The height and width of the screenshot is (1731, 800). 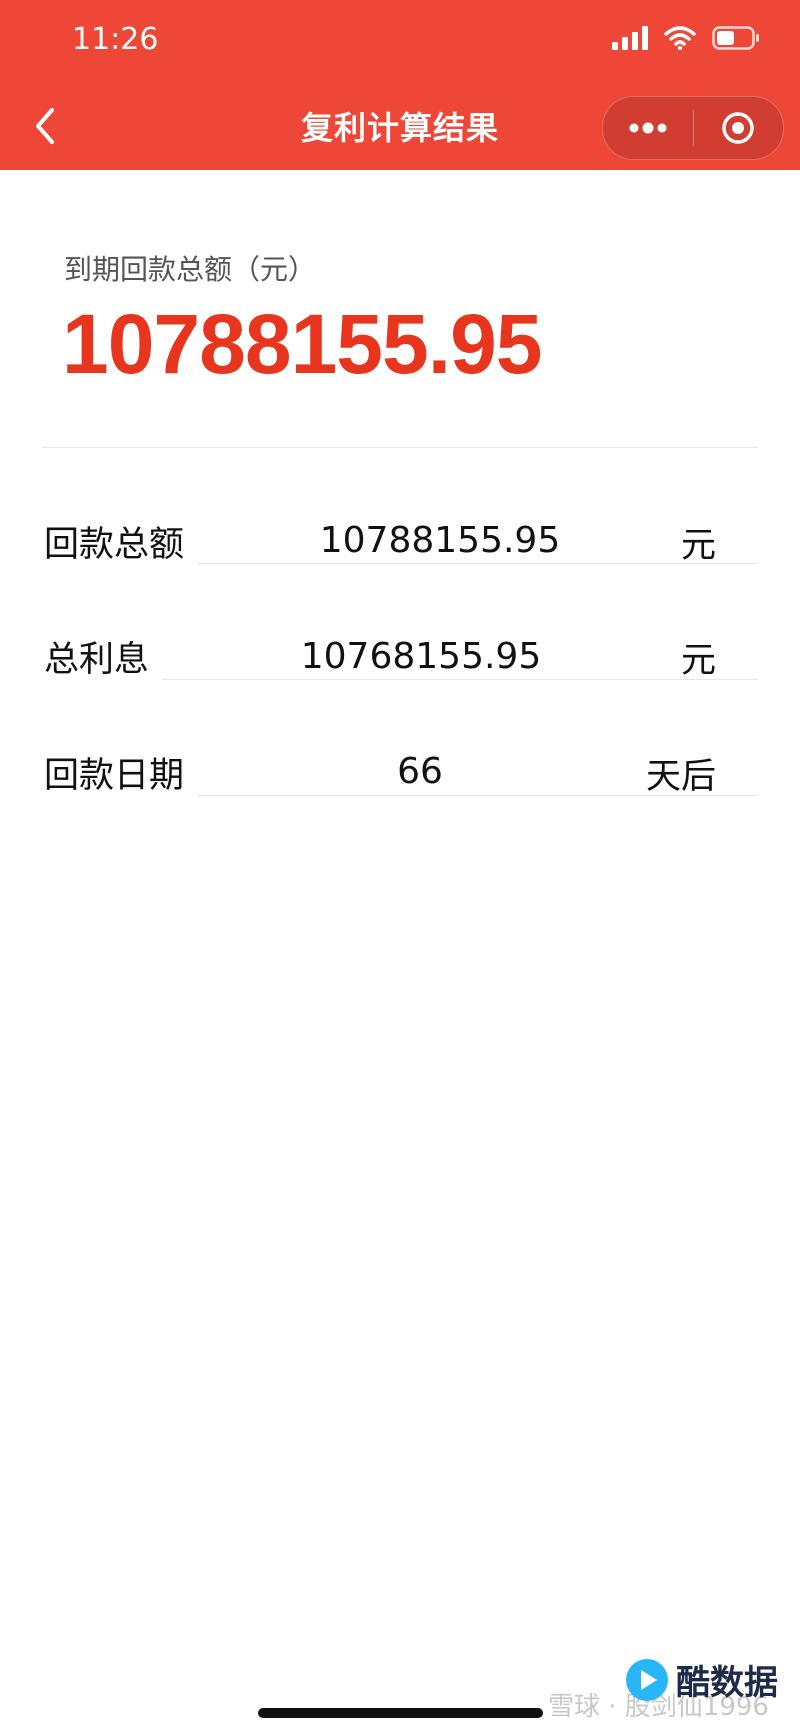 I want to click on kushuju-watermark: 酷数据, so click(x=701, y=1679).